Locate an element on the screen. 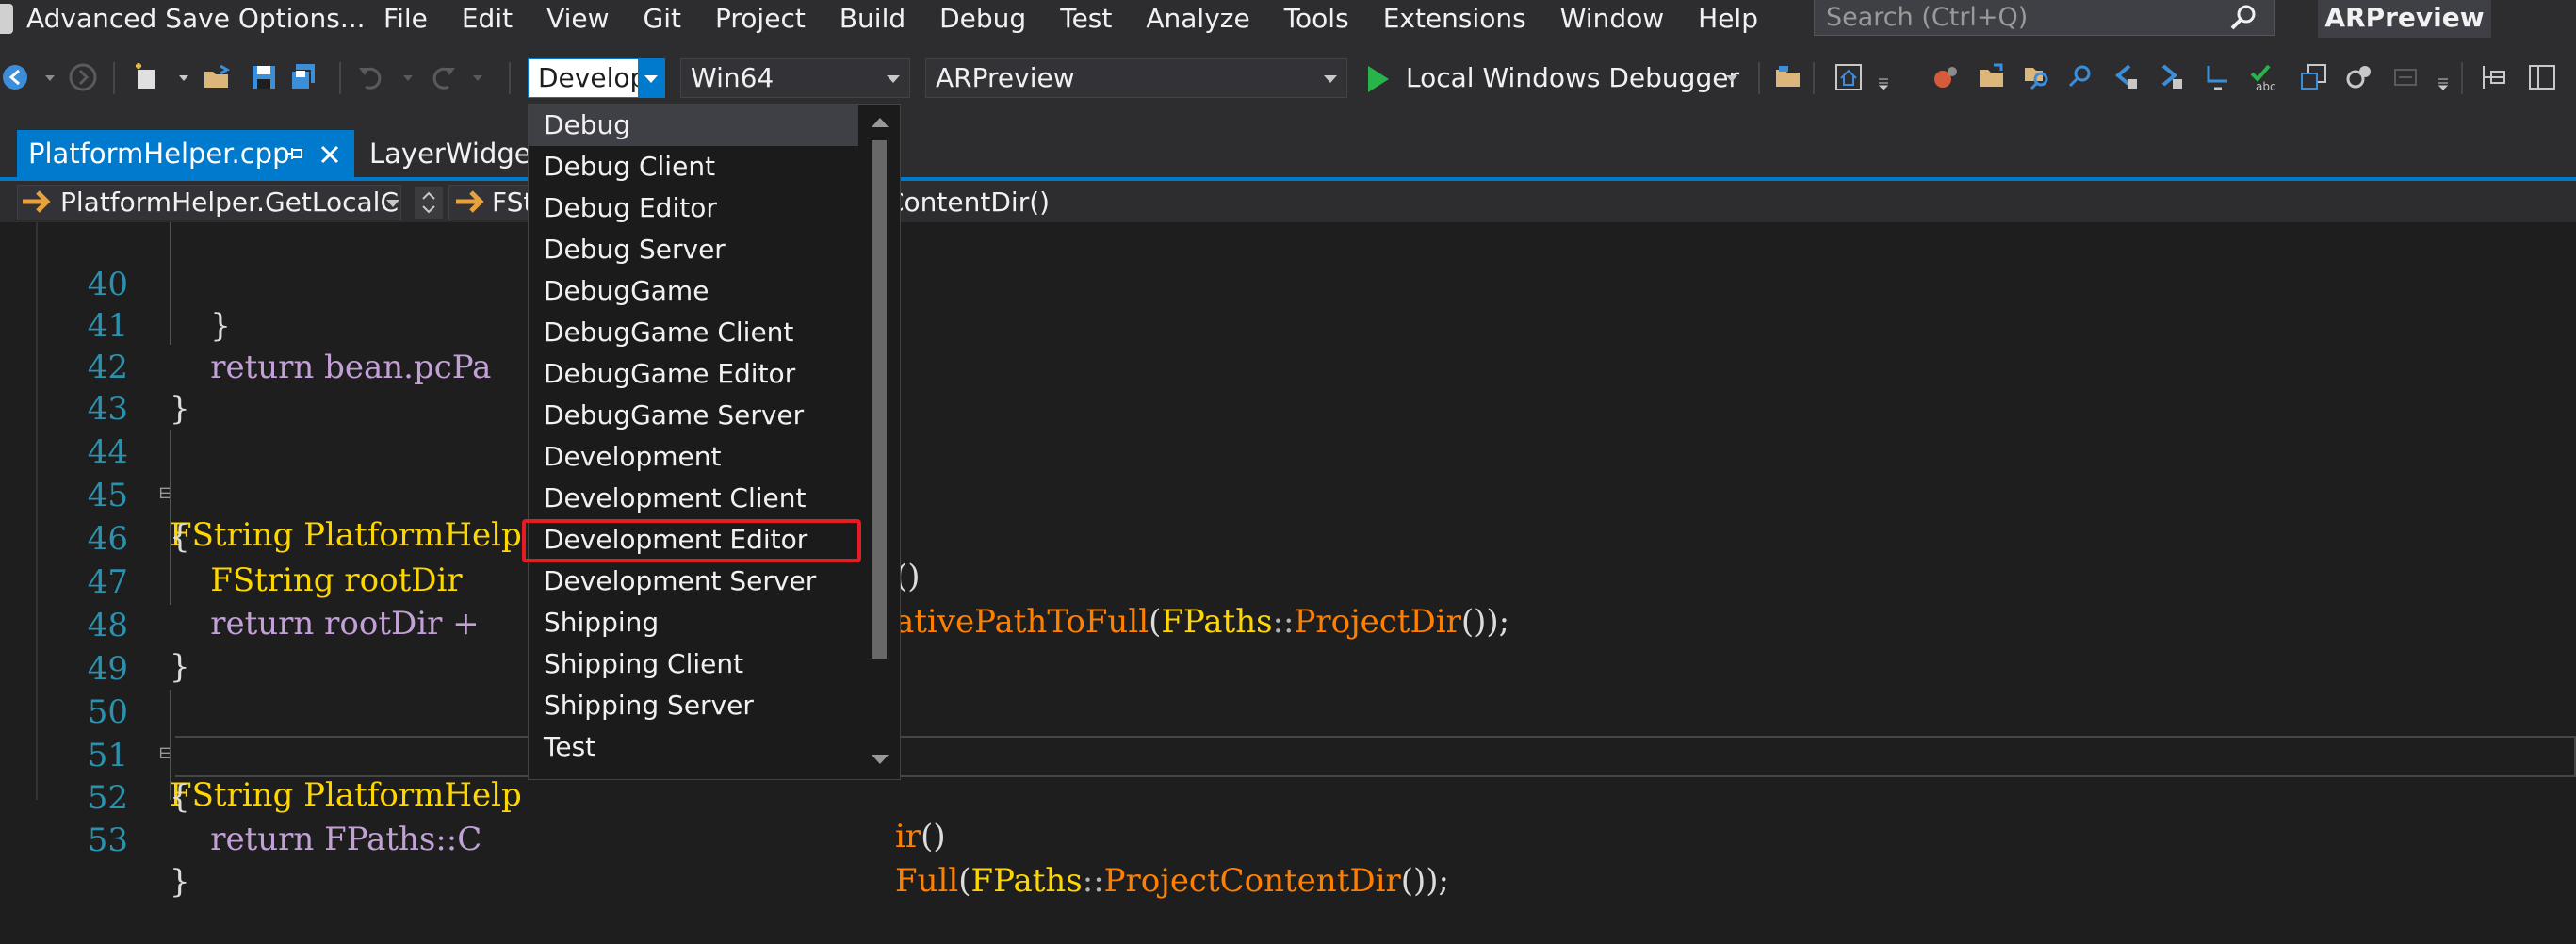 Image resolution: width=2576 pixels, height=944 pixels. layout-panels-icon is located at coordinates (2542, 77).